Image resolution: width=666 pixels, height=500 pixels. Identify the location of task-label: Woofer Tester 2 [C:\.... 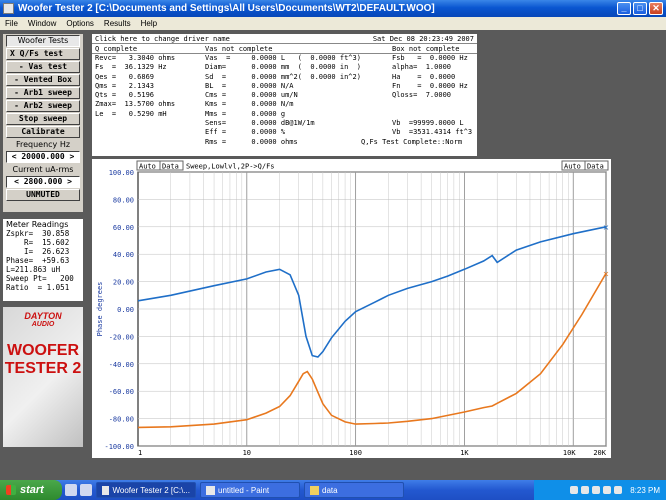
(151, 490).